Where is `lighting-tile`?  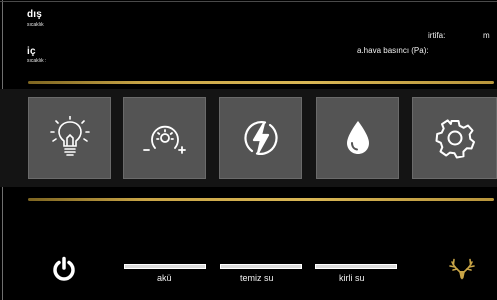
lighting-tile is located at coordinates (69, 138).